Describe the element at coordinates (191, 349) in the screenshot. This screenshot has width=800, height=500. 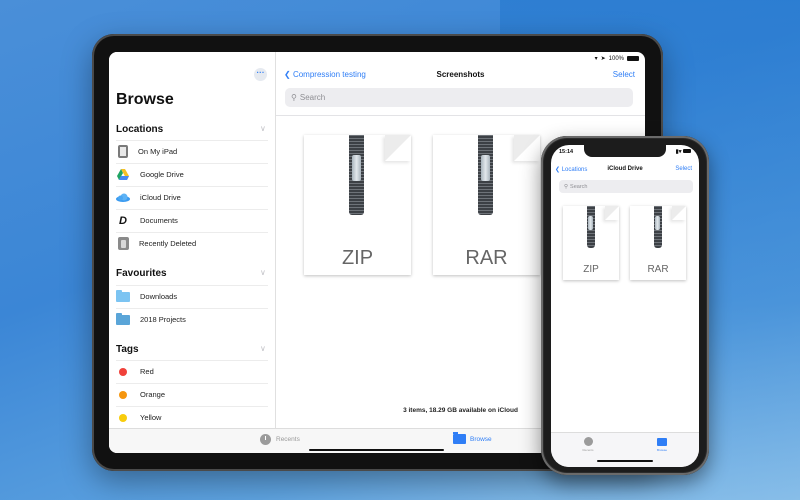
I see `section-header-tags: Tags ∨` at that location.